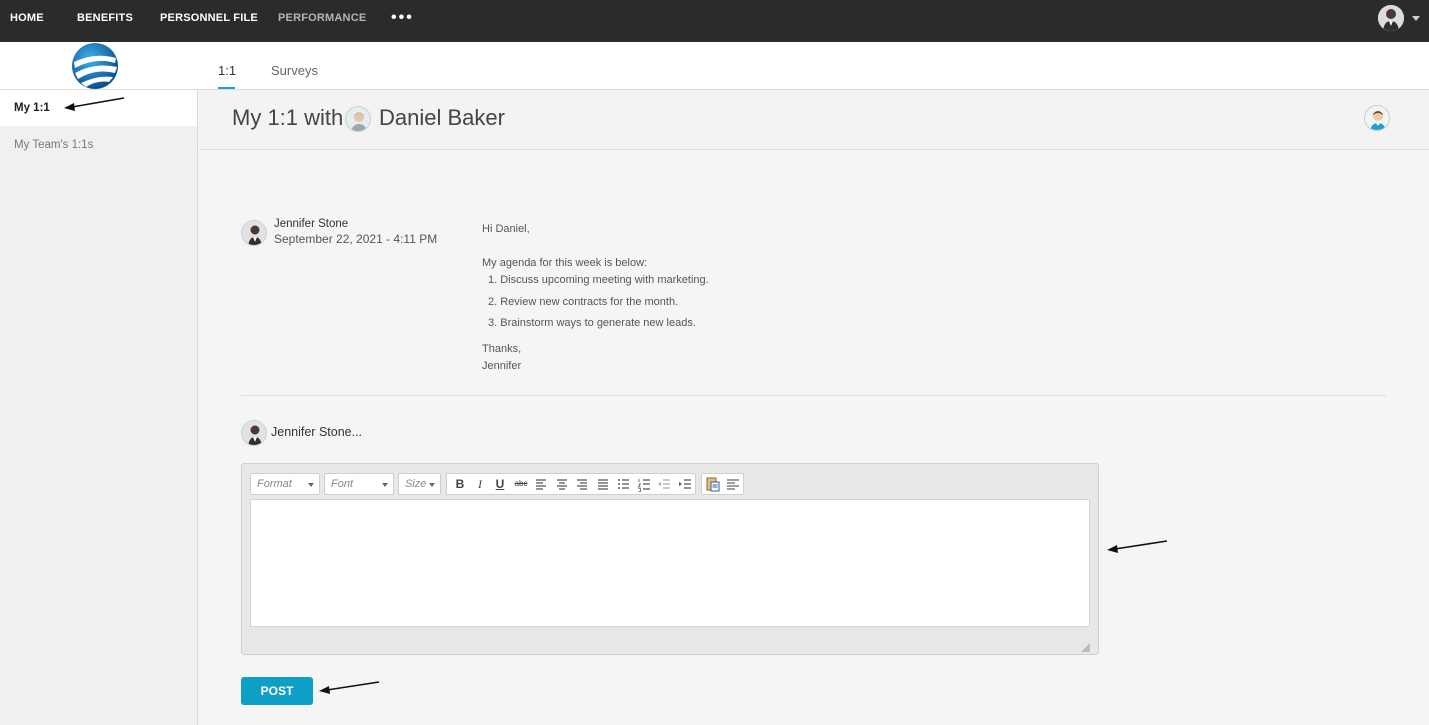 The height and width of the screenshot is (725, 1429). I want to click on user-photo-icon, so click(1391, 18).